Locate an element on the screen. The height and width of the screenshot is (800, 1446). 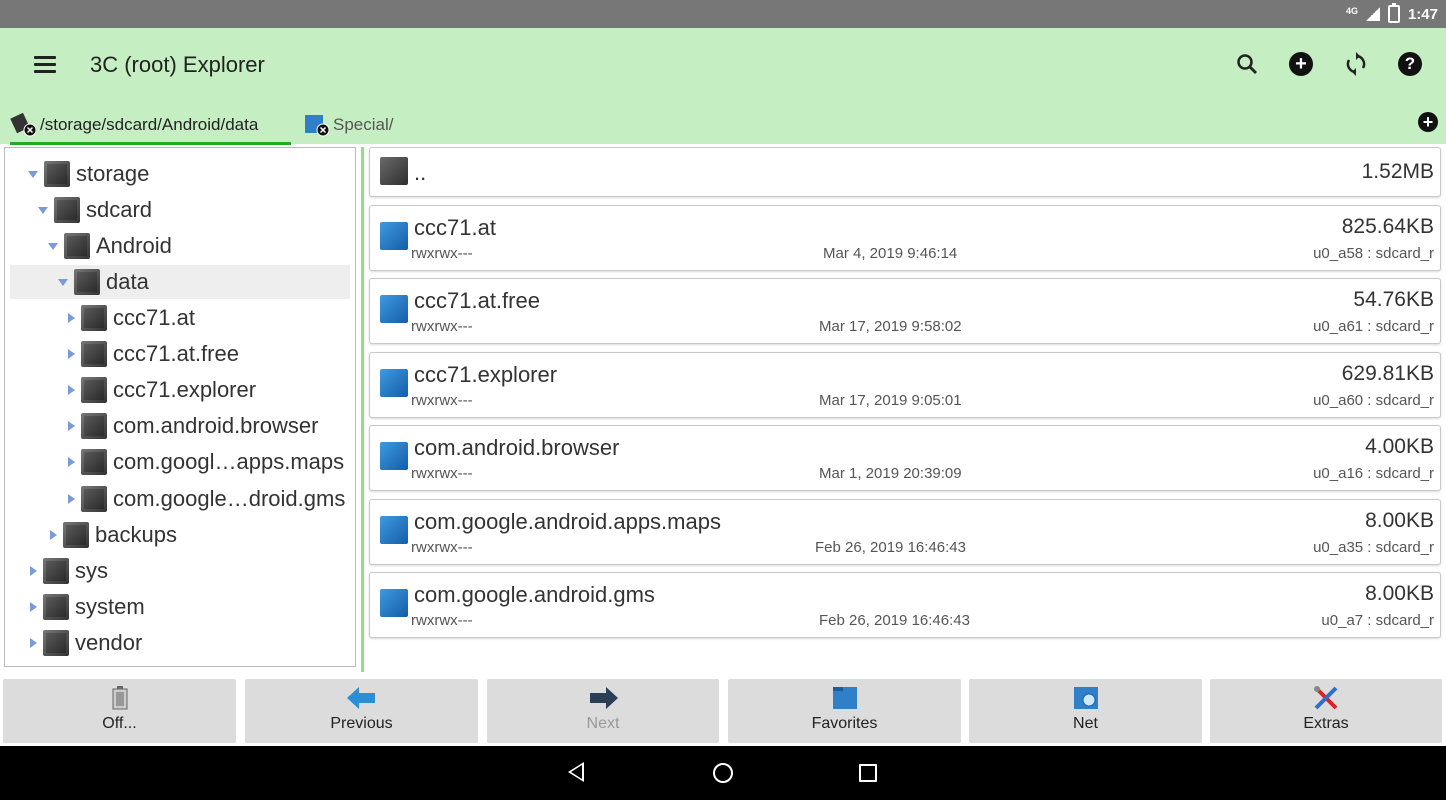
file-owner: u0_a61 : sdcard_r is located at coordinates (1373, 326).